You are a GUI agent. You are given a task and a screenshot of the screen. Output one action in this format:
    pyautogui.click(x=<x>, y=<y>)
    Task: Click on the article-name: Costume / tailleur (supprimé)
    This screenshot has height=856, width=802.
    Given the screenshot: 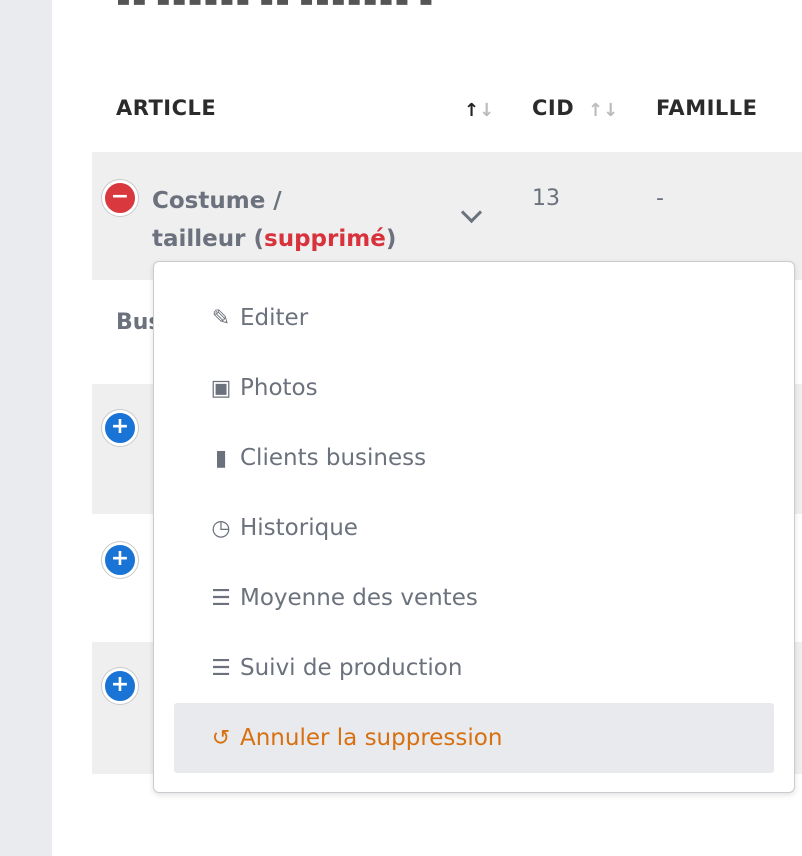 What is the action you would take?
    pyautogui.click(x=274, y=220)
    